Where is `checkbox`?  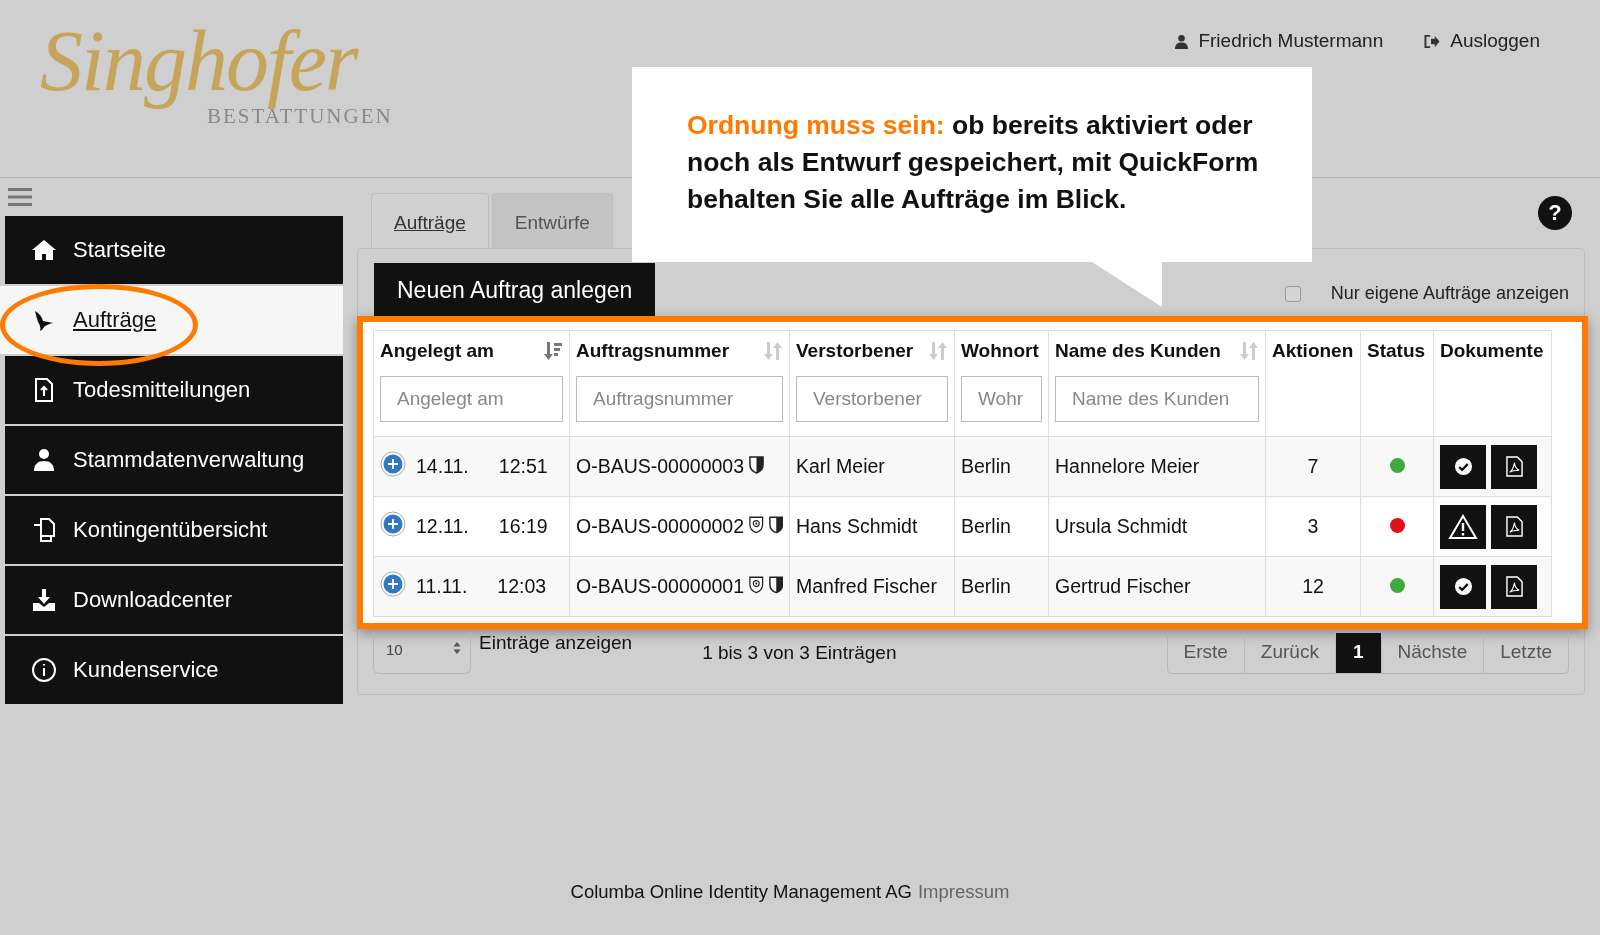 checkbox is located at coordinates (1292, 293).